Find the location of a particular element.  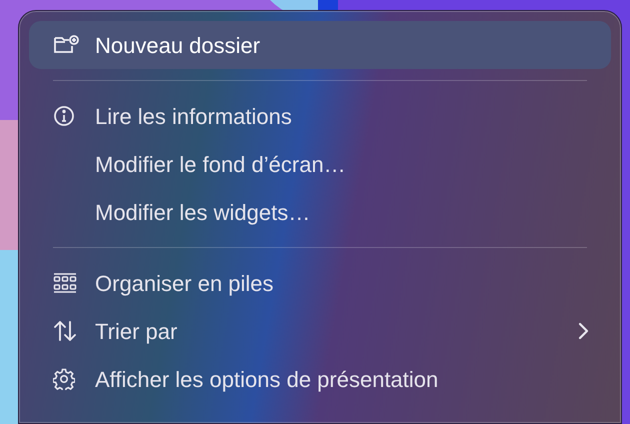

menu-item: Organiser en piles is located at coordinates (320, 283).